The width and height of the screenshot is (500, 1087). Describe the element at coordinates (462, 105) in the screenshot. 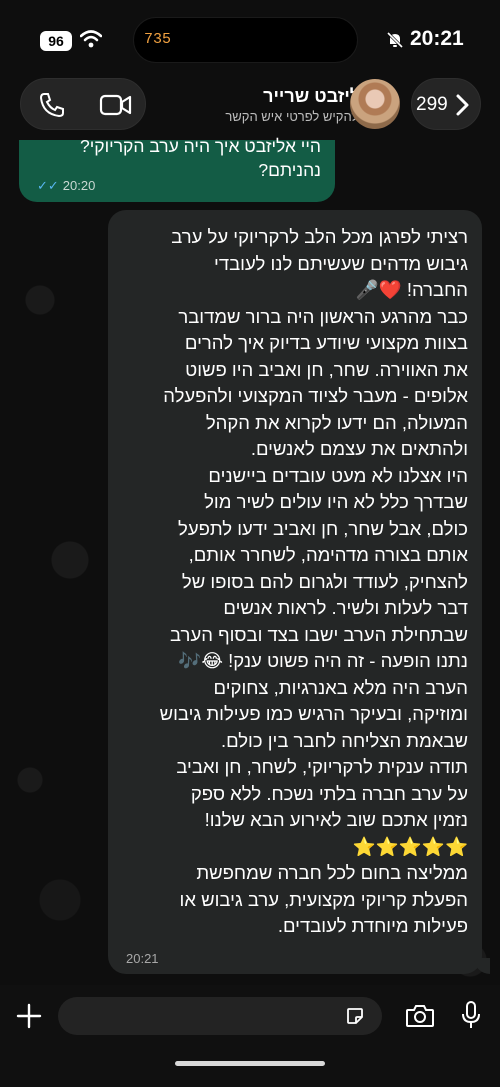

I see `chevron-left-icon` at that location.